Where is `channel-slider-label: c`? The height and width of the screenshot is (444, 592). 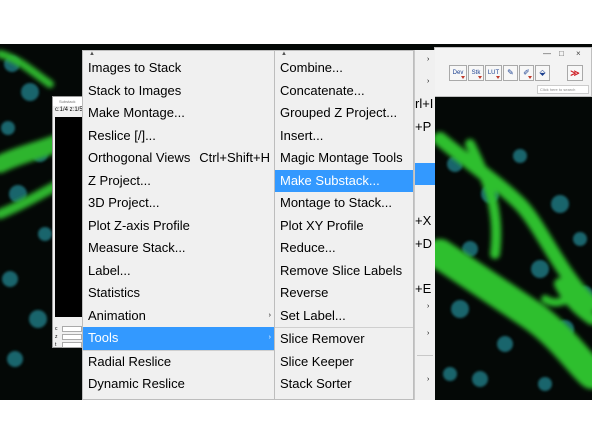
channel-slider-label: c is located at coordinates (56, 329).